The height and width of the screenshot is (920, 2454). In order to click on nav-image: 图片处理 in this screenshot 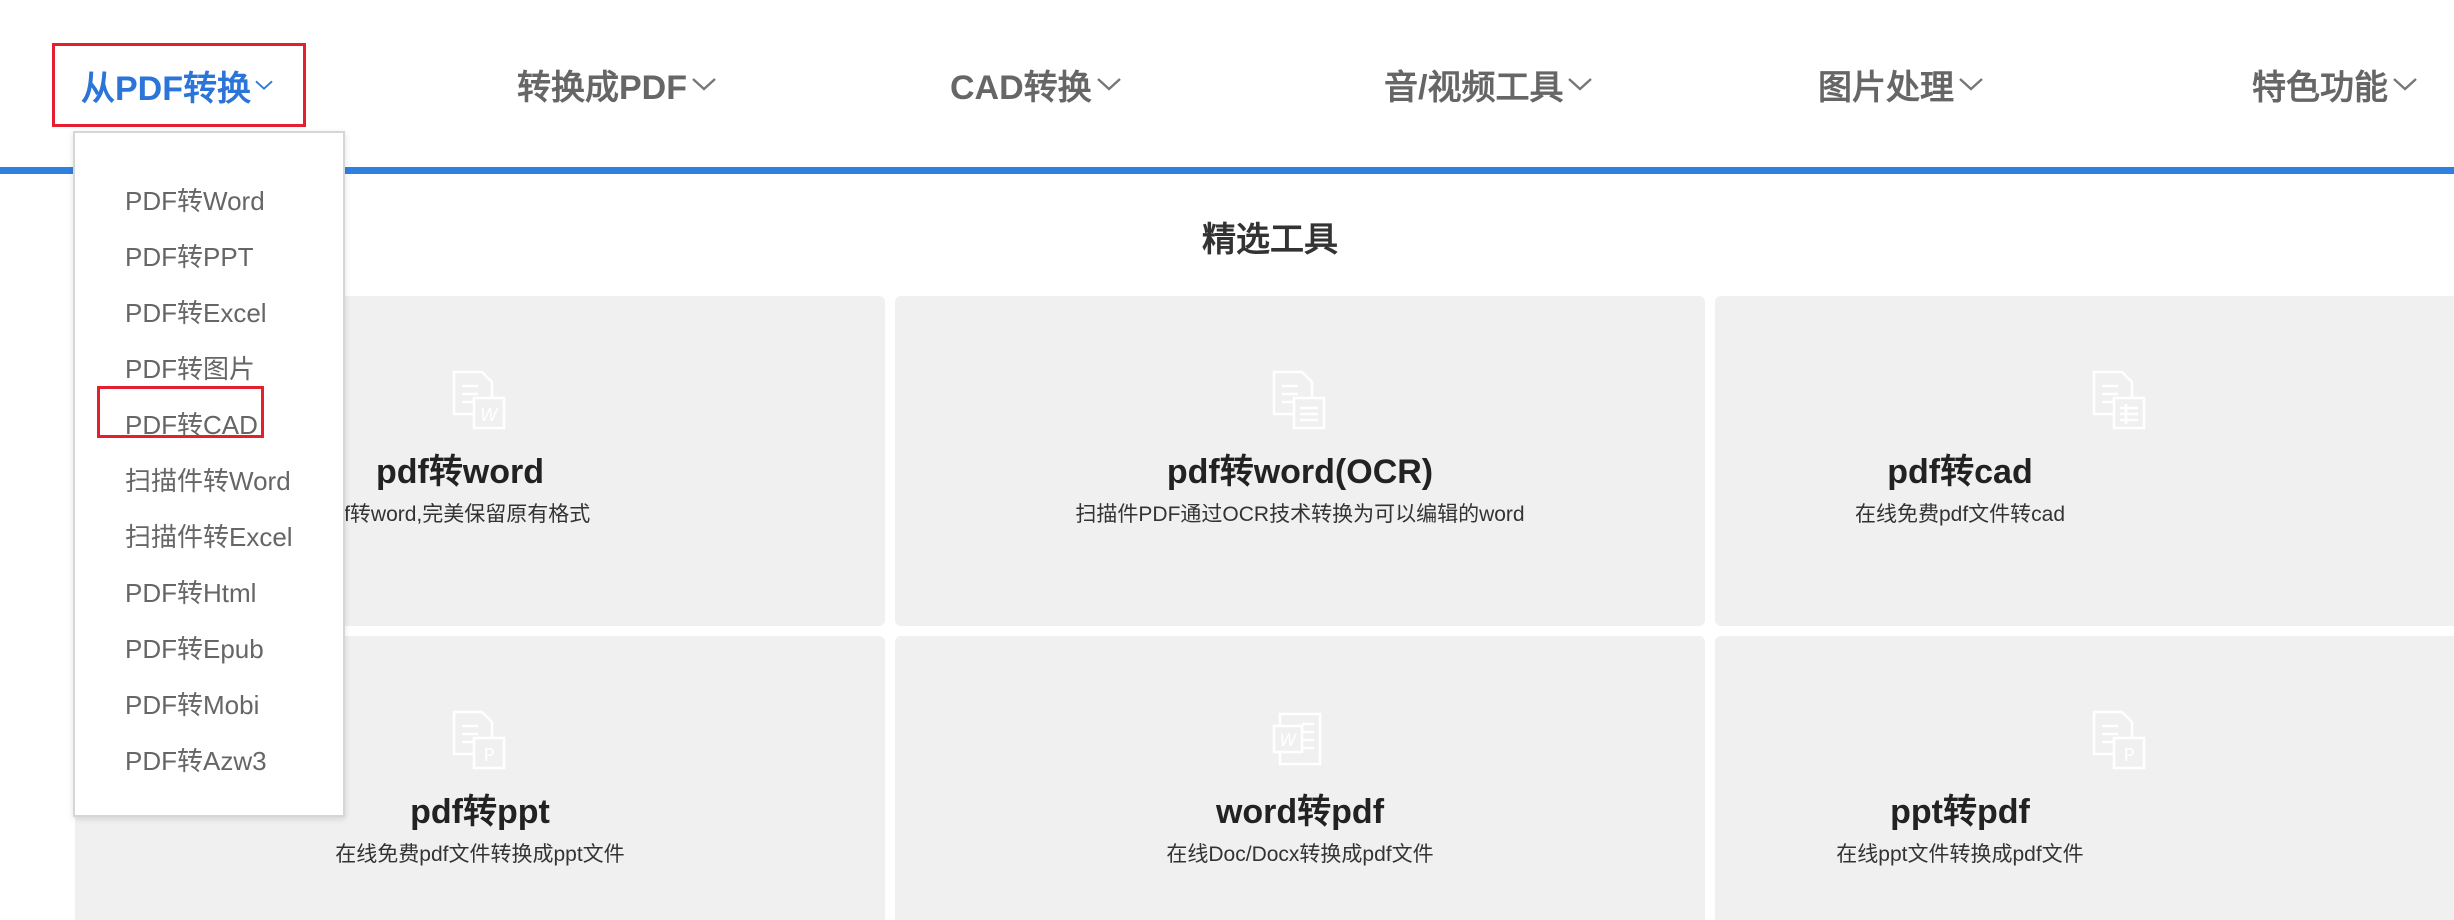, I will do `click(1902, 84)`.